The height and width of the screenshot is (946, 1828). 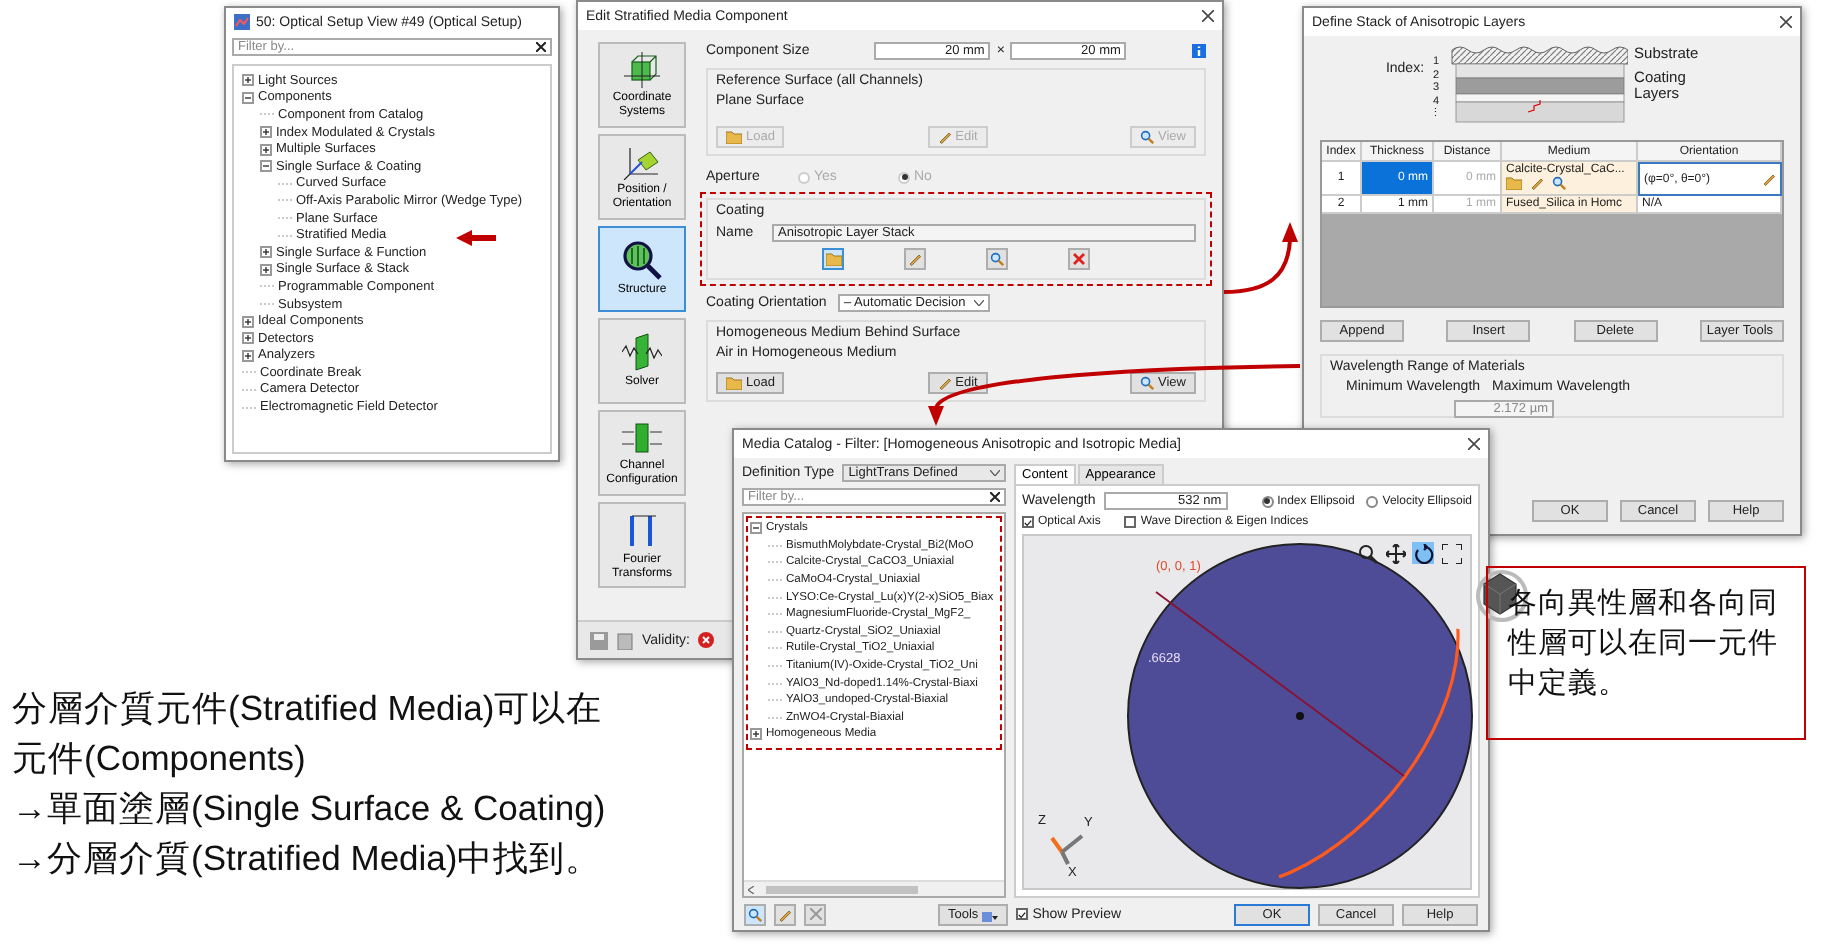 I want to click on info-icon, so click(x=1198, y=51).